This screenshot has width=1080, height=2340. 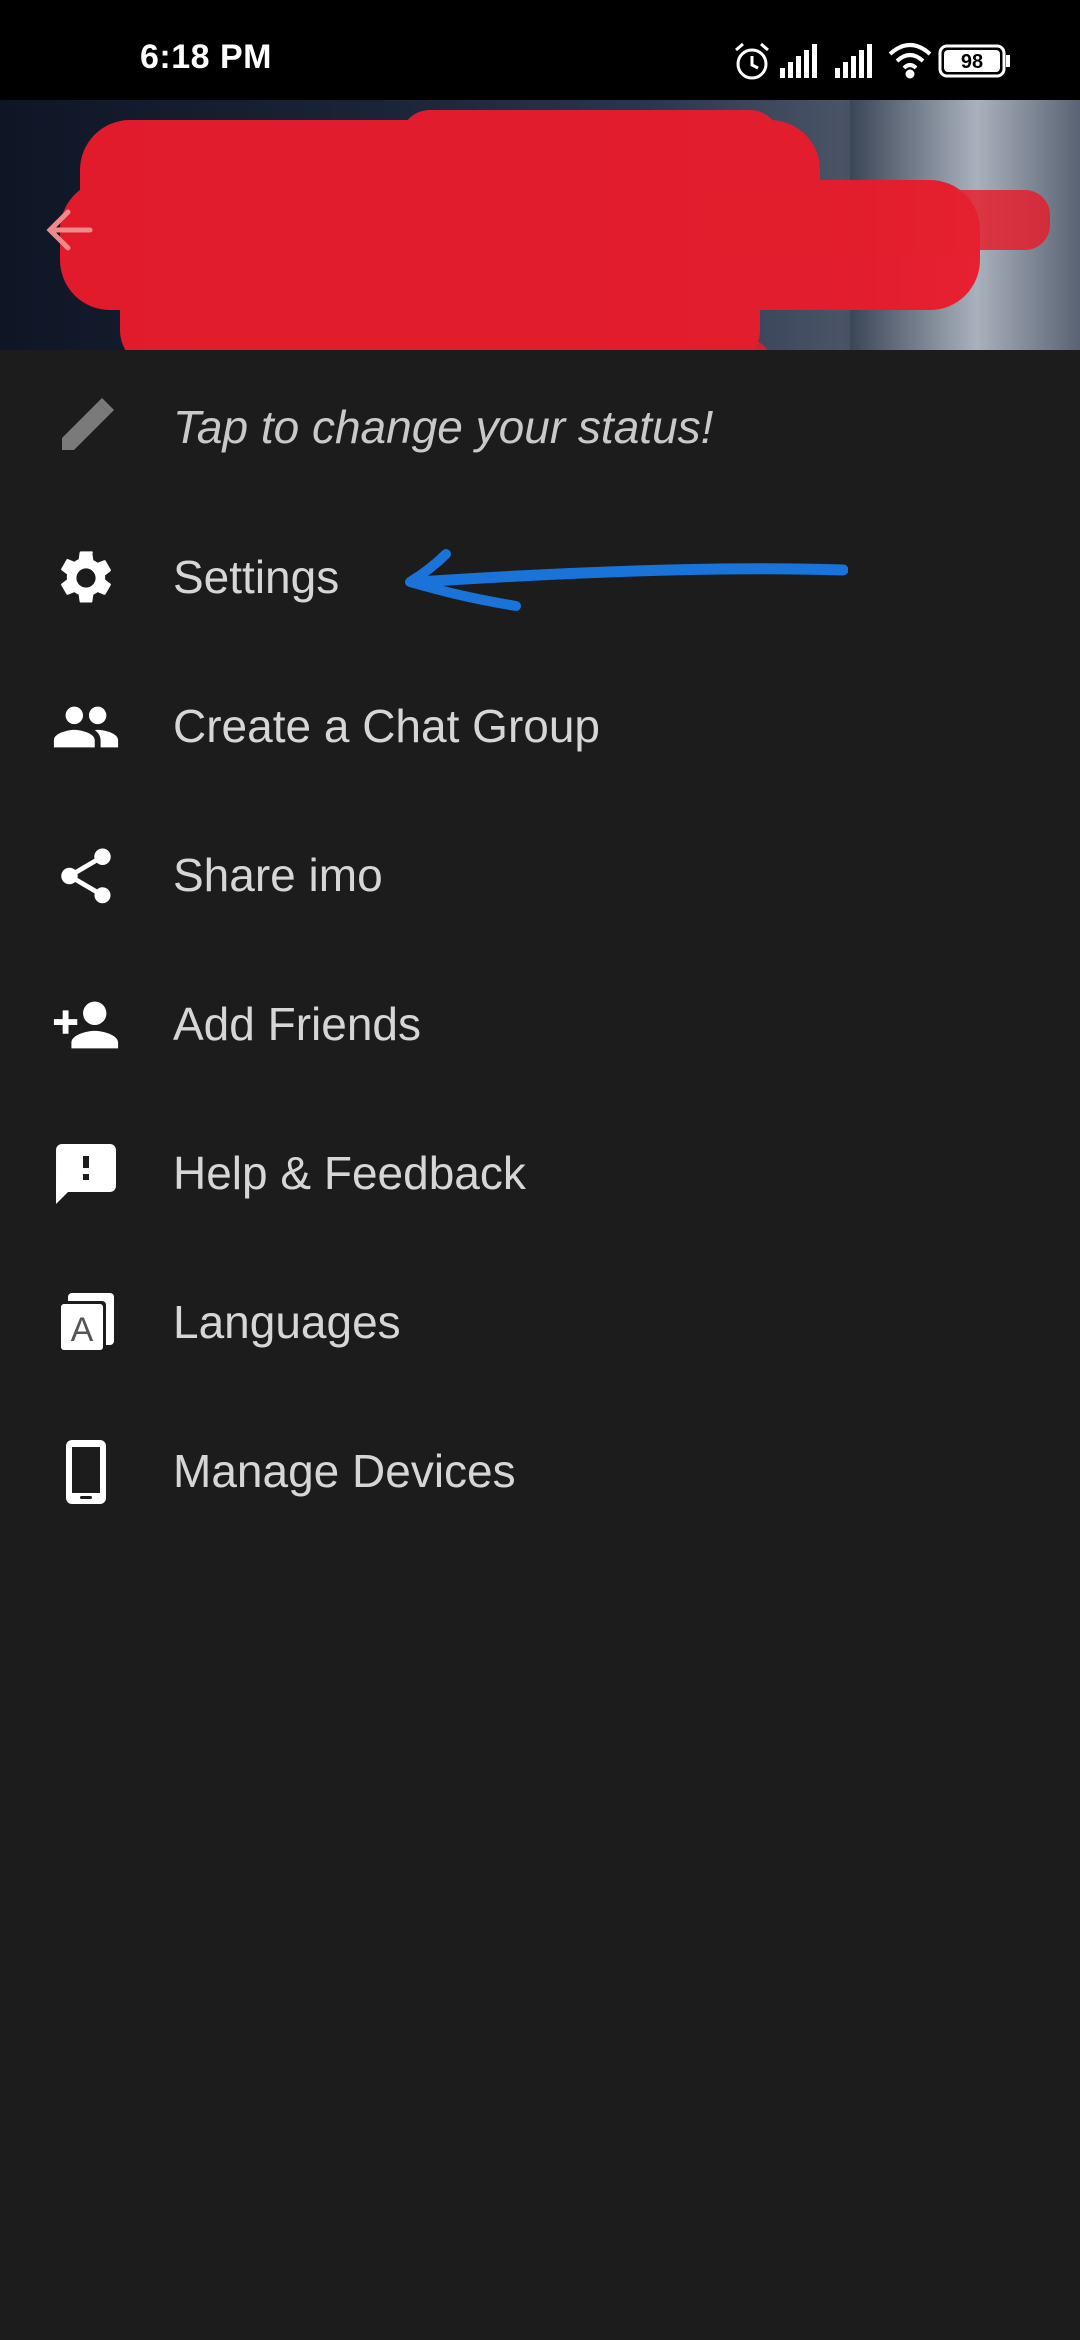 I want to click on svg-text: A, so click(x=82, y=1330).